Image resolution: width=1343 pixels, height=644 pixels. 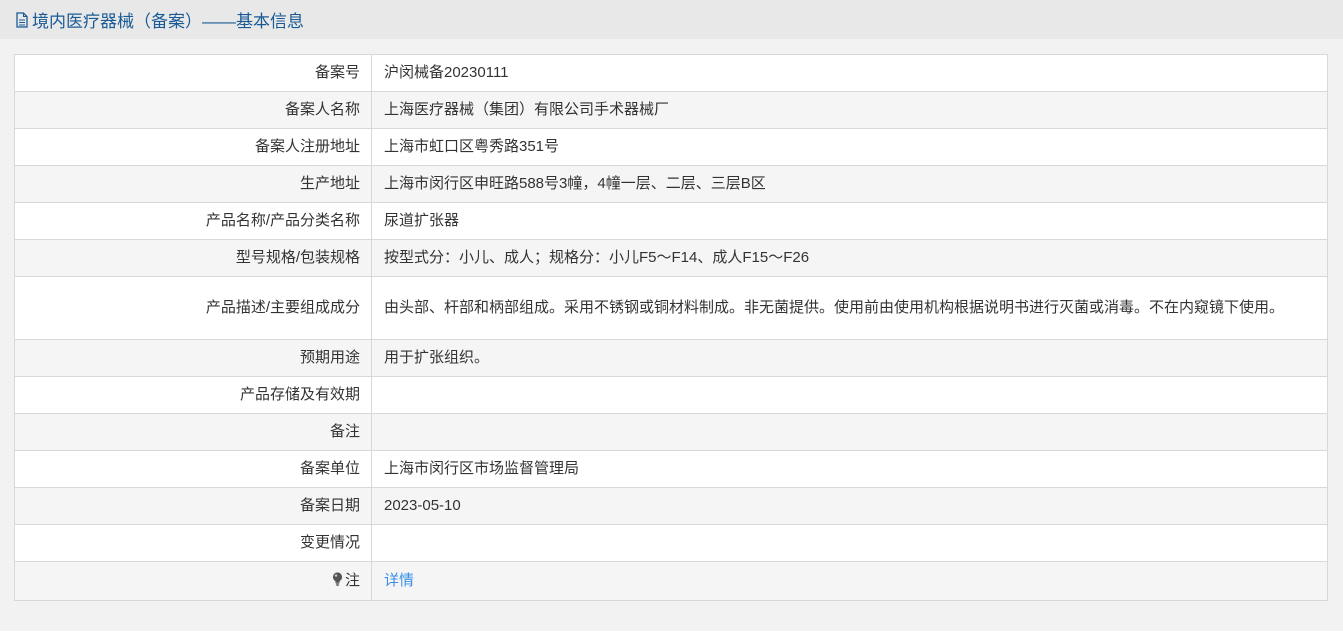 I want to click on table-row: 预期用途 用于扩张组织。, so click(x=671, y=358).